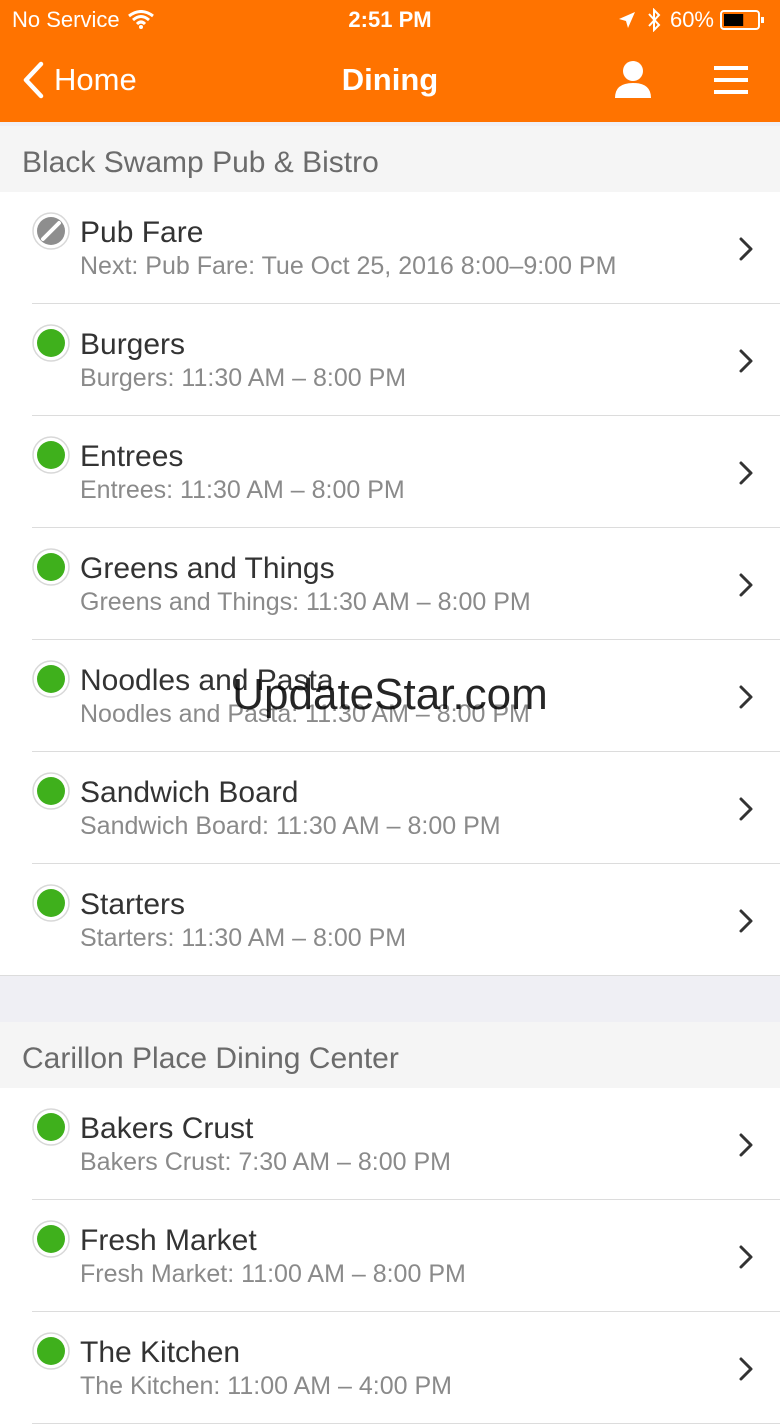 The width and height of the screenshot is (780, 1424). I want to click on section-gap, so click(390, 999).